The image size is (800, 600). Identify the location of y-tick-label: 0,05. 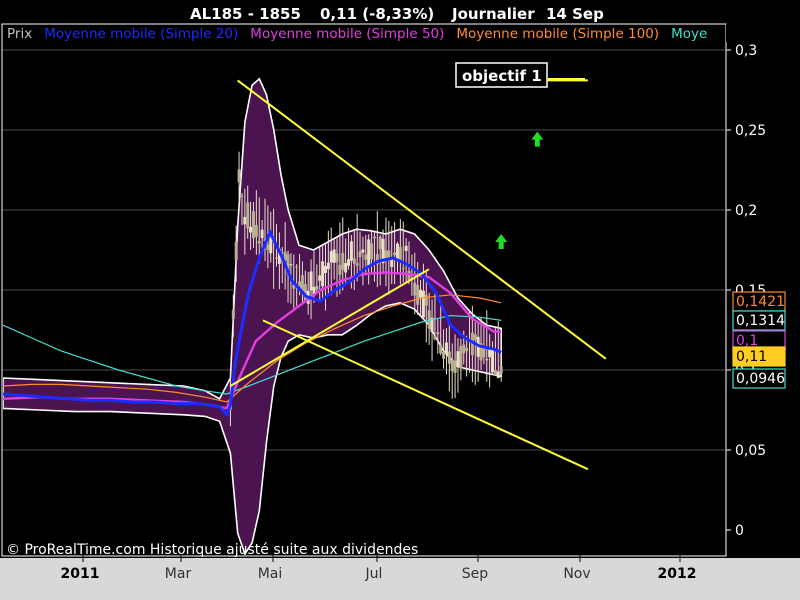
(750, 451).